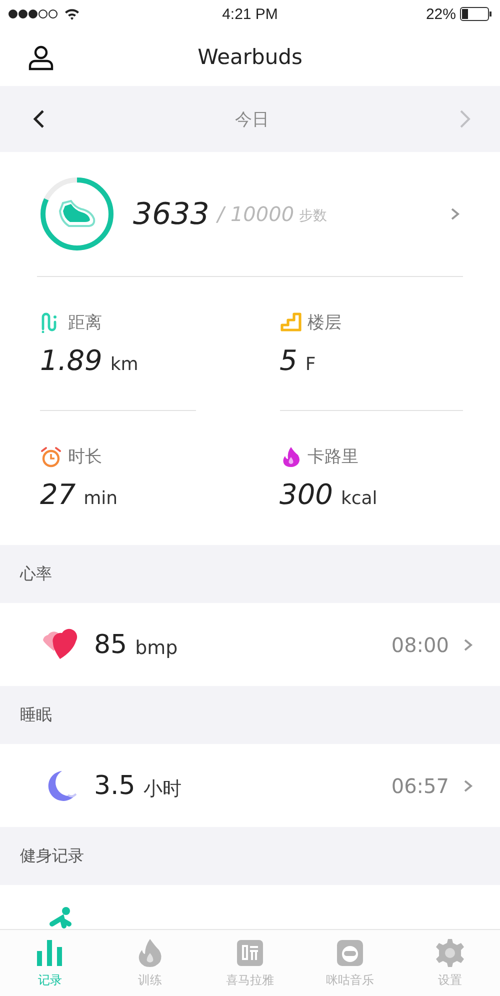 The height and width of the screenshot is (996, 500). What do you see at coordinates (36, 574) in the screenshot?
I see `section-title: 心率` at bounding box center [36, 574].